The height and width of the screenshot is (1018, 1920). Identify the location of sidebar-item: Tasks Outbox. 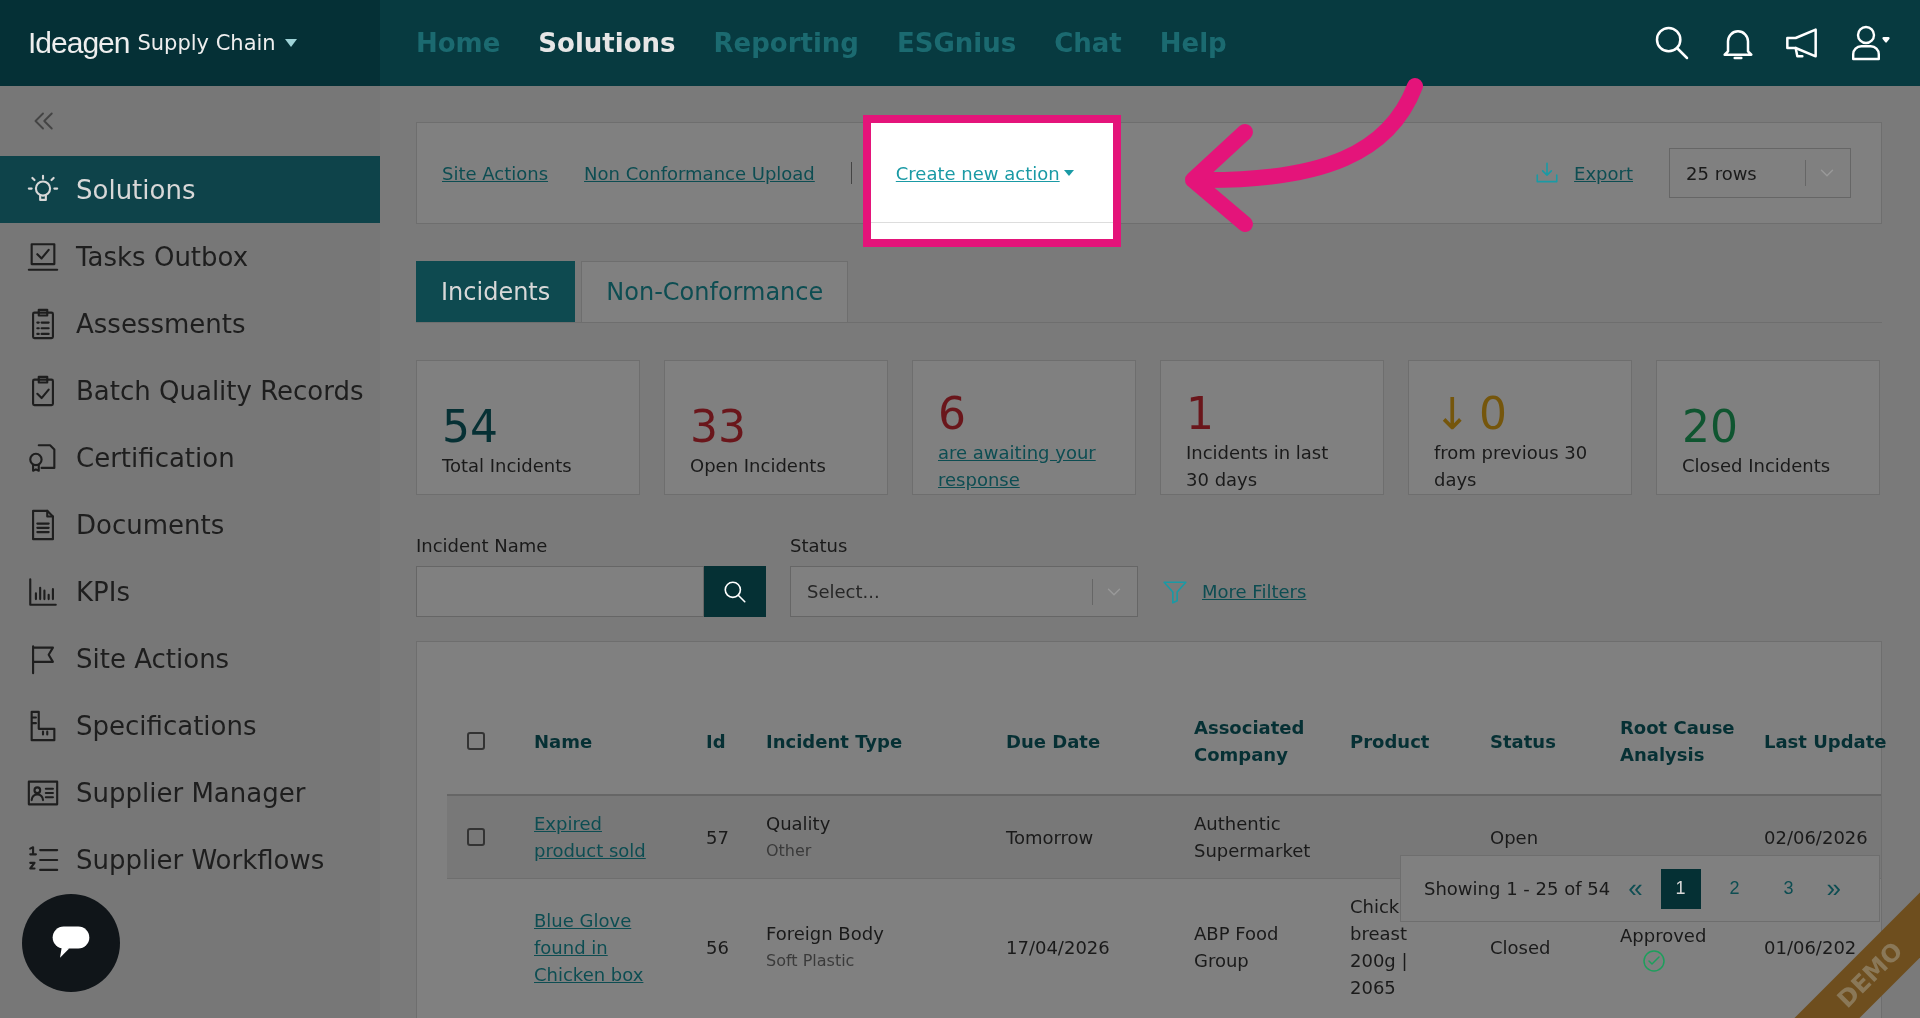
(190, 256).